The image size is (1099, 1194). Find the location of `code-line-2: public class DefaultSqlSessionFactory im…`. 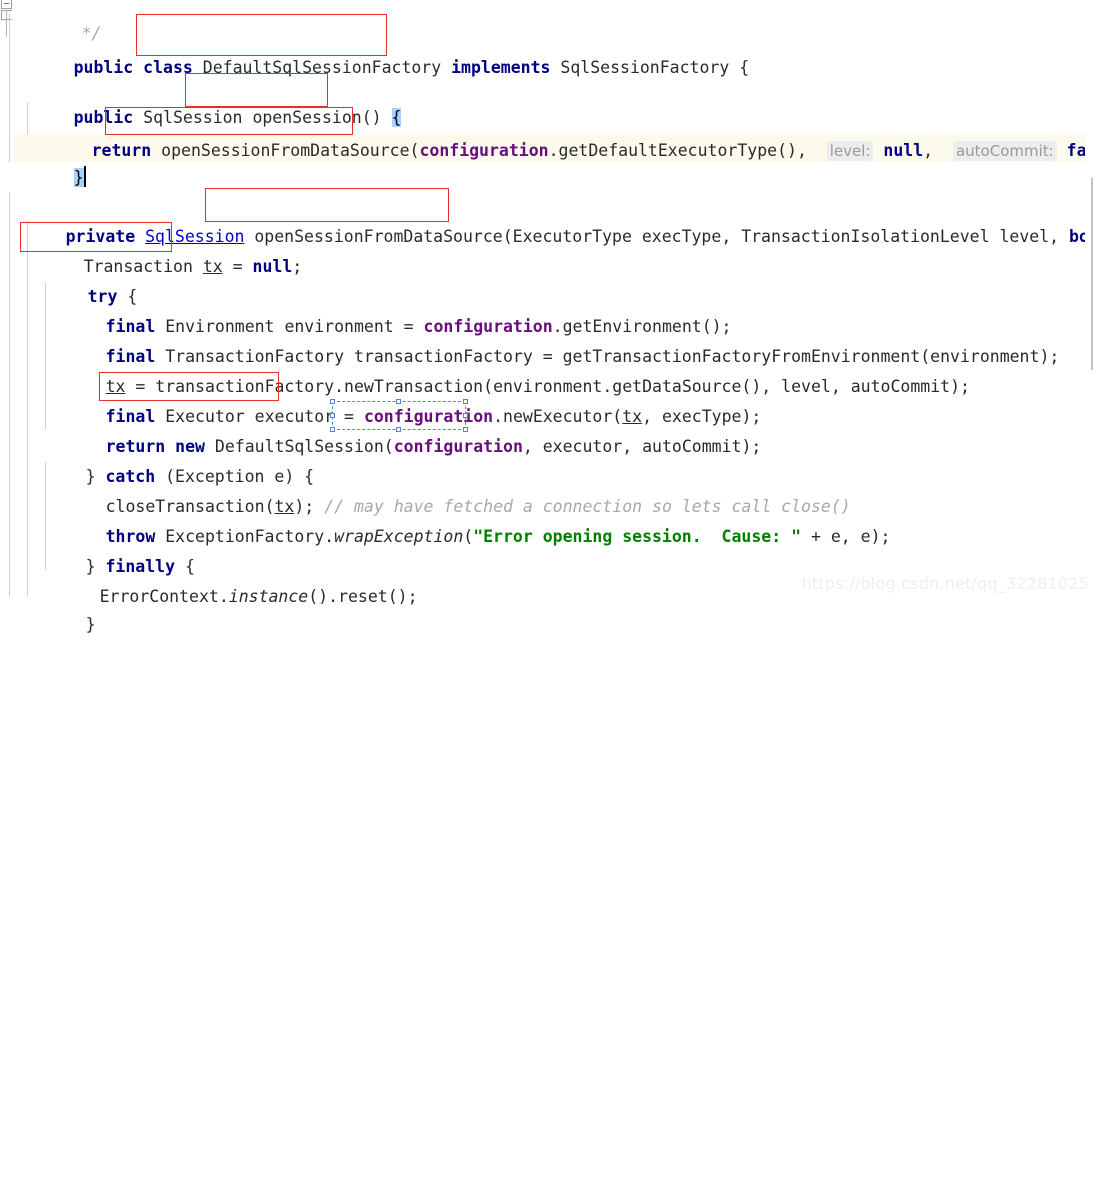

code-line-2: public class DefaultSqlSessionFactory im… is located at coordinates (411, 67).